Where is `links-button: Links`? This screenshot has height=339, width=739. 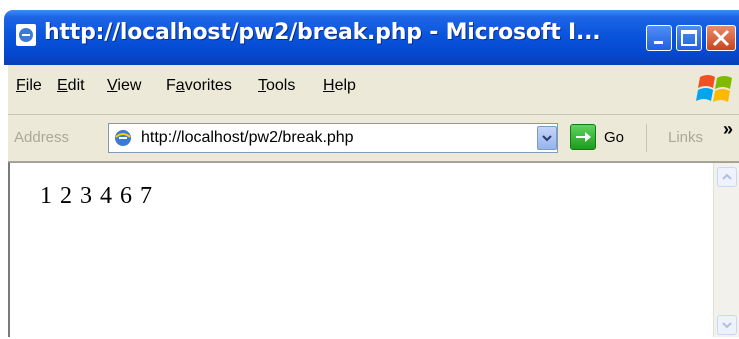
links-button: Links is located at coordinates (685, 137).